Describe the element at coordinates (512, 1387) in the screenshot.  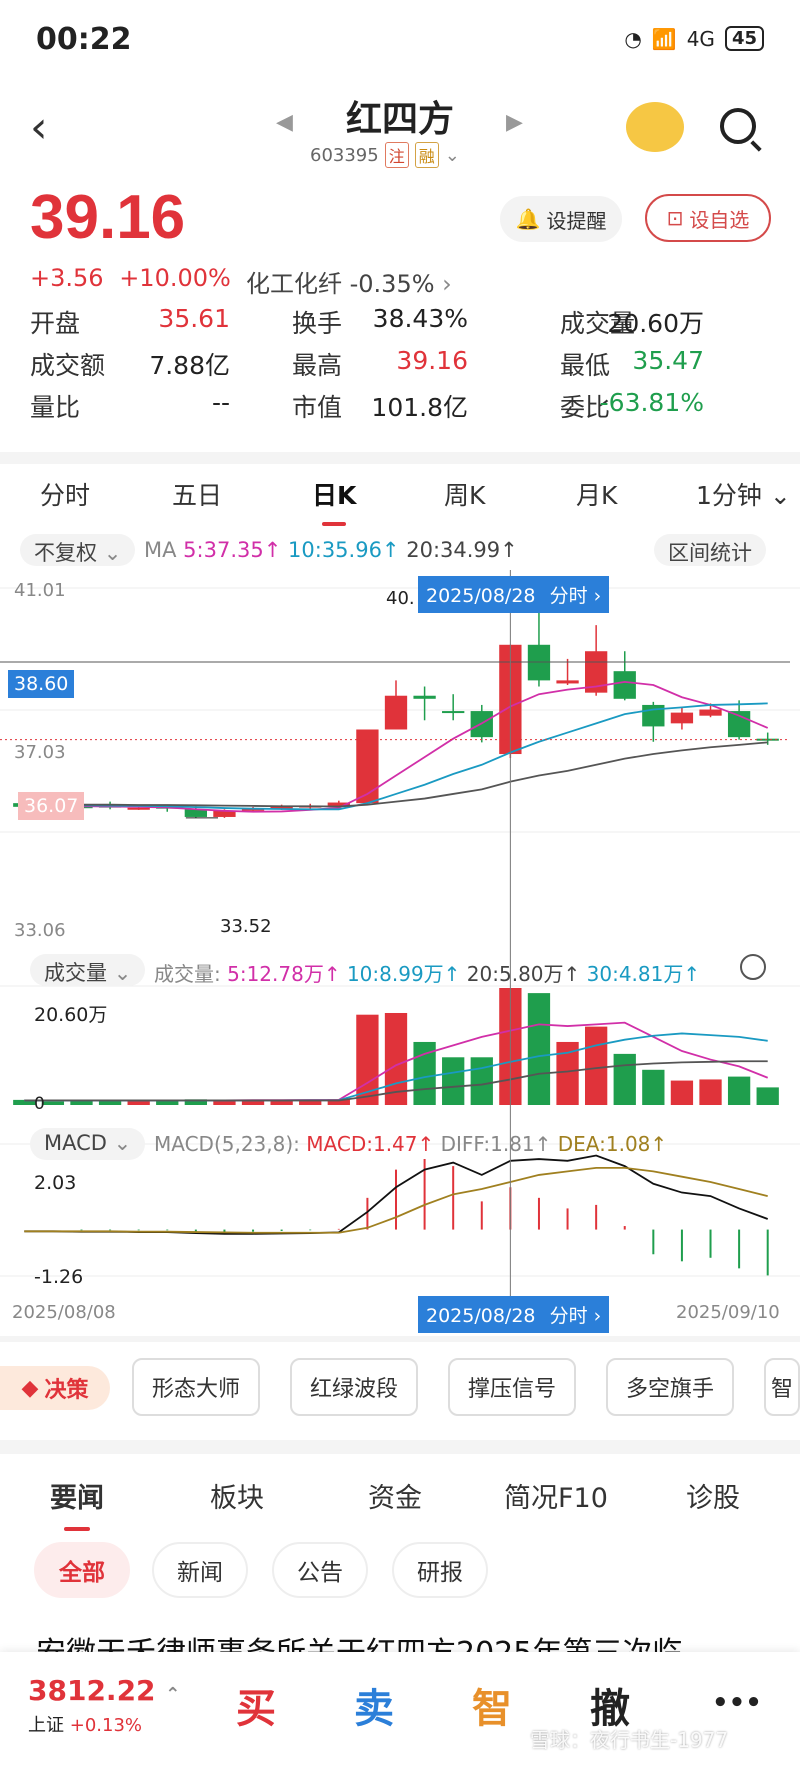
I see `tool-button-2: 撑压信号` at that location.